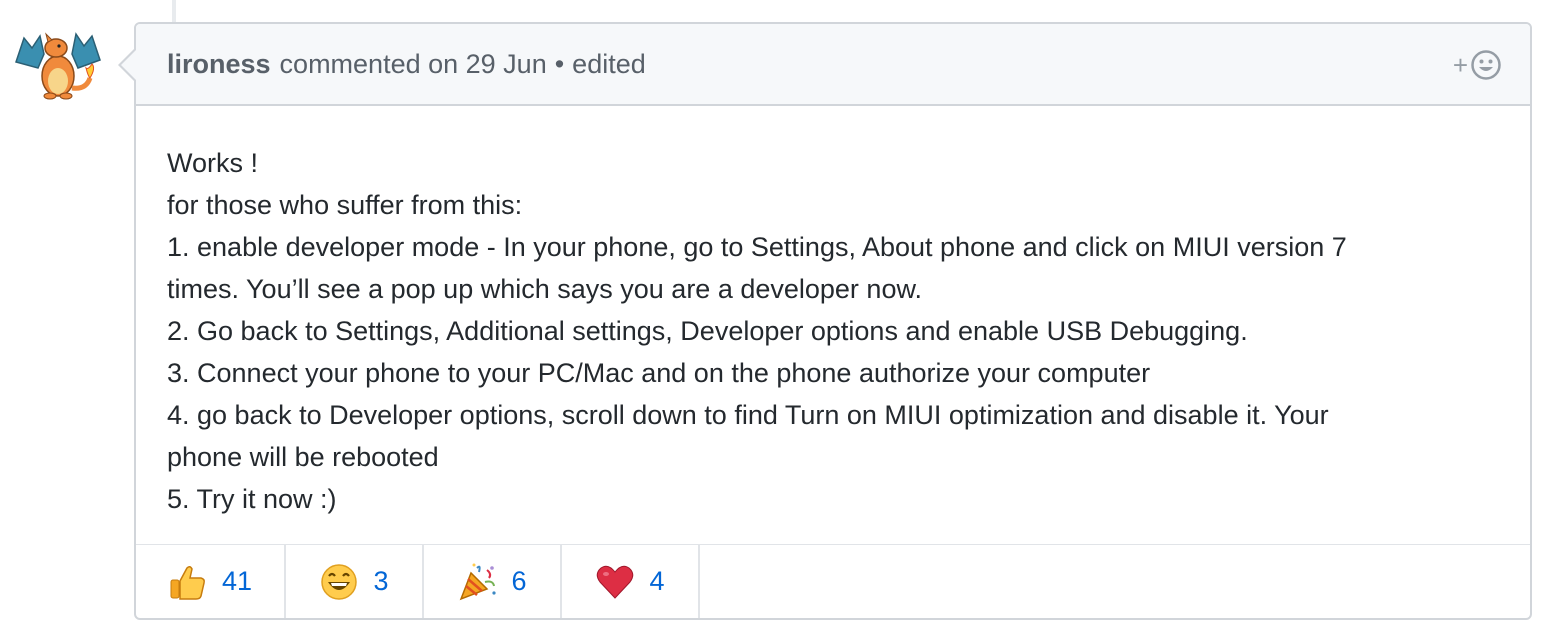 The width and height of the screenshot is (1552, 642). I want to click on reaction-hooray: 6, so click(493, 581).